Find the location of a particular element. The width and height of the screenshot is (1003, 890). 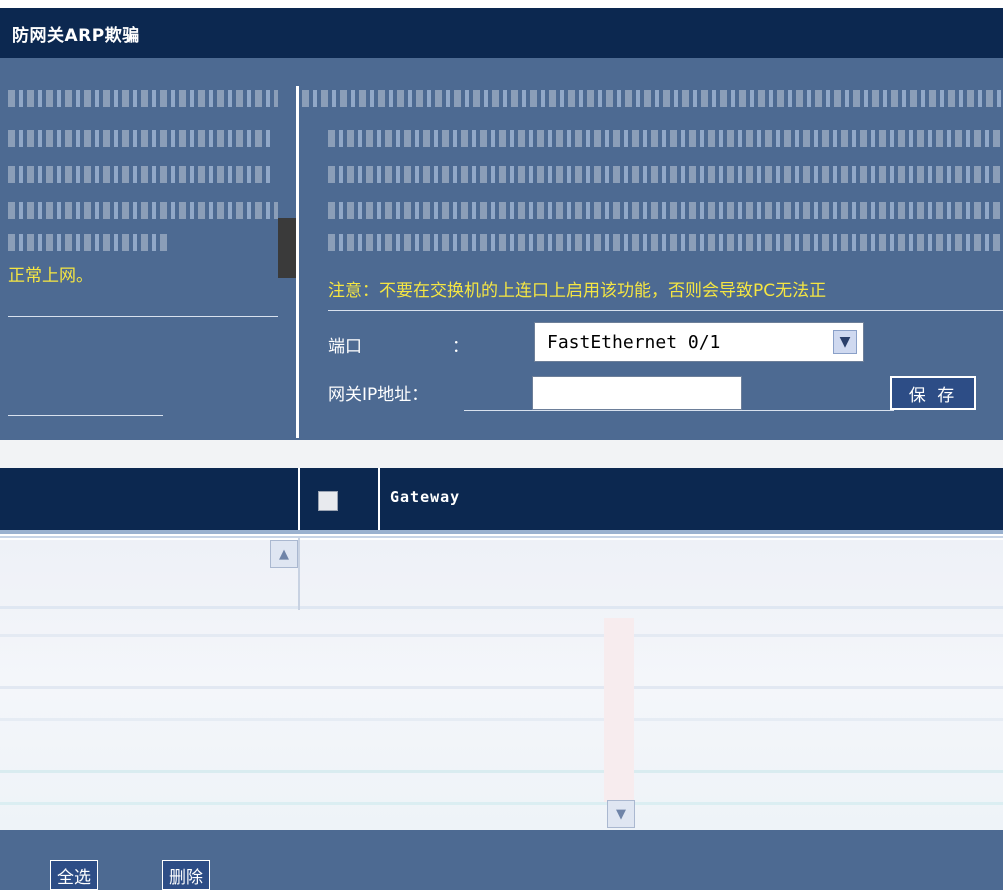

delete-button: 删除 is located at coordinates (186, 875).